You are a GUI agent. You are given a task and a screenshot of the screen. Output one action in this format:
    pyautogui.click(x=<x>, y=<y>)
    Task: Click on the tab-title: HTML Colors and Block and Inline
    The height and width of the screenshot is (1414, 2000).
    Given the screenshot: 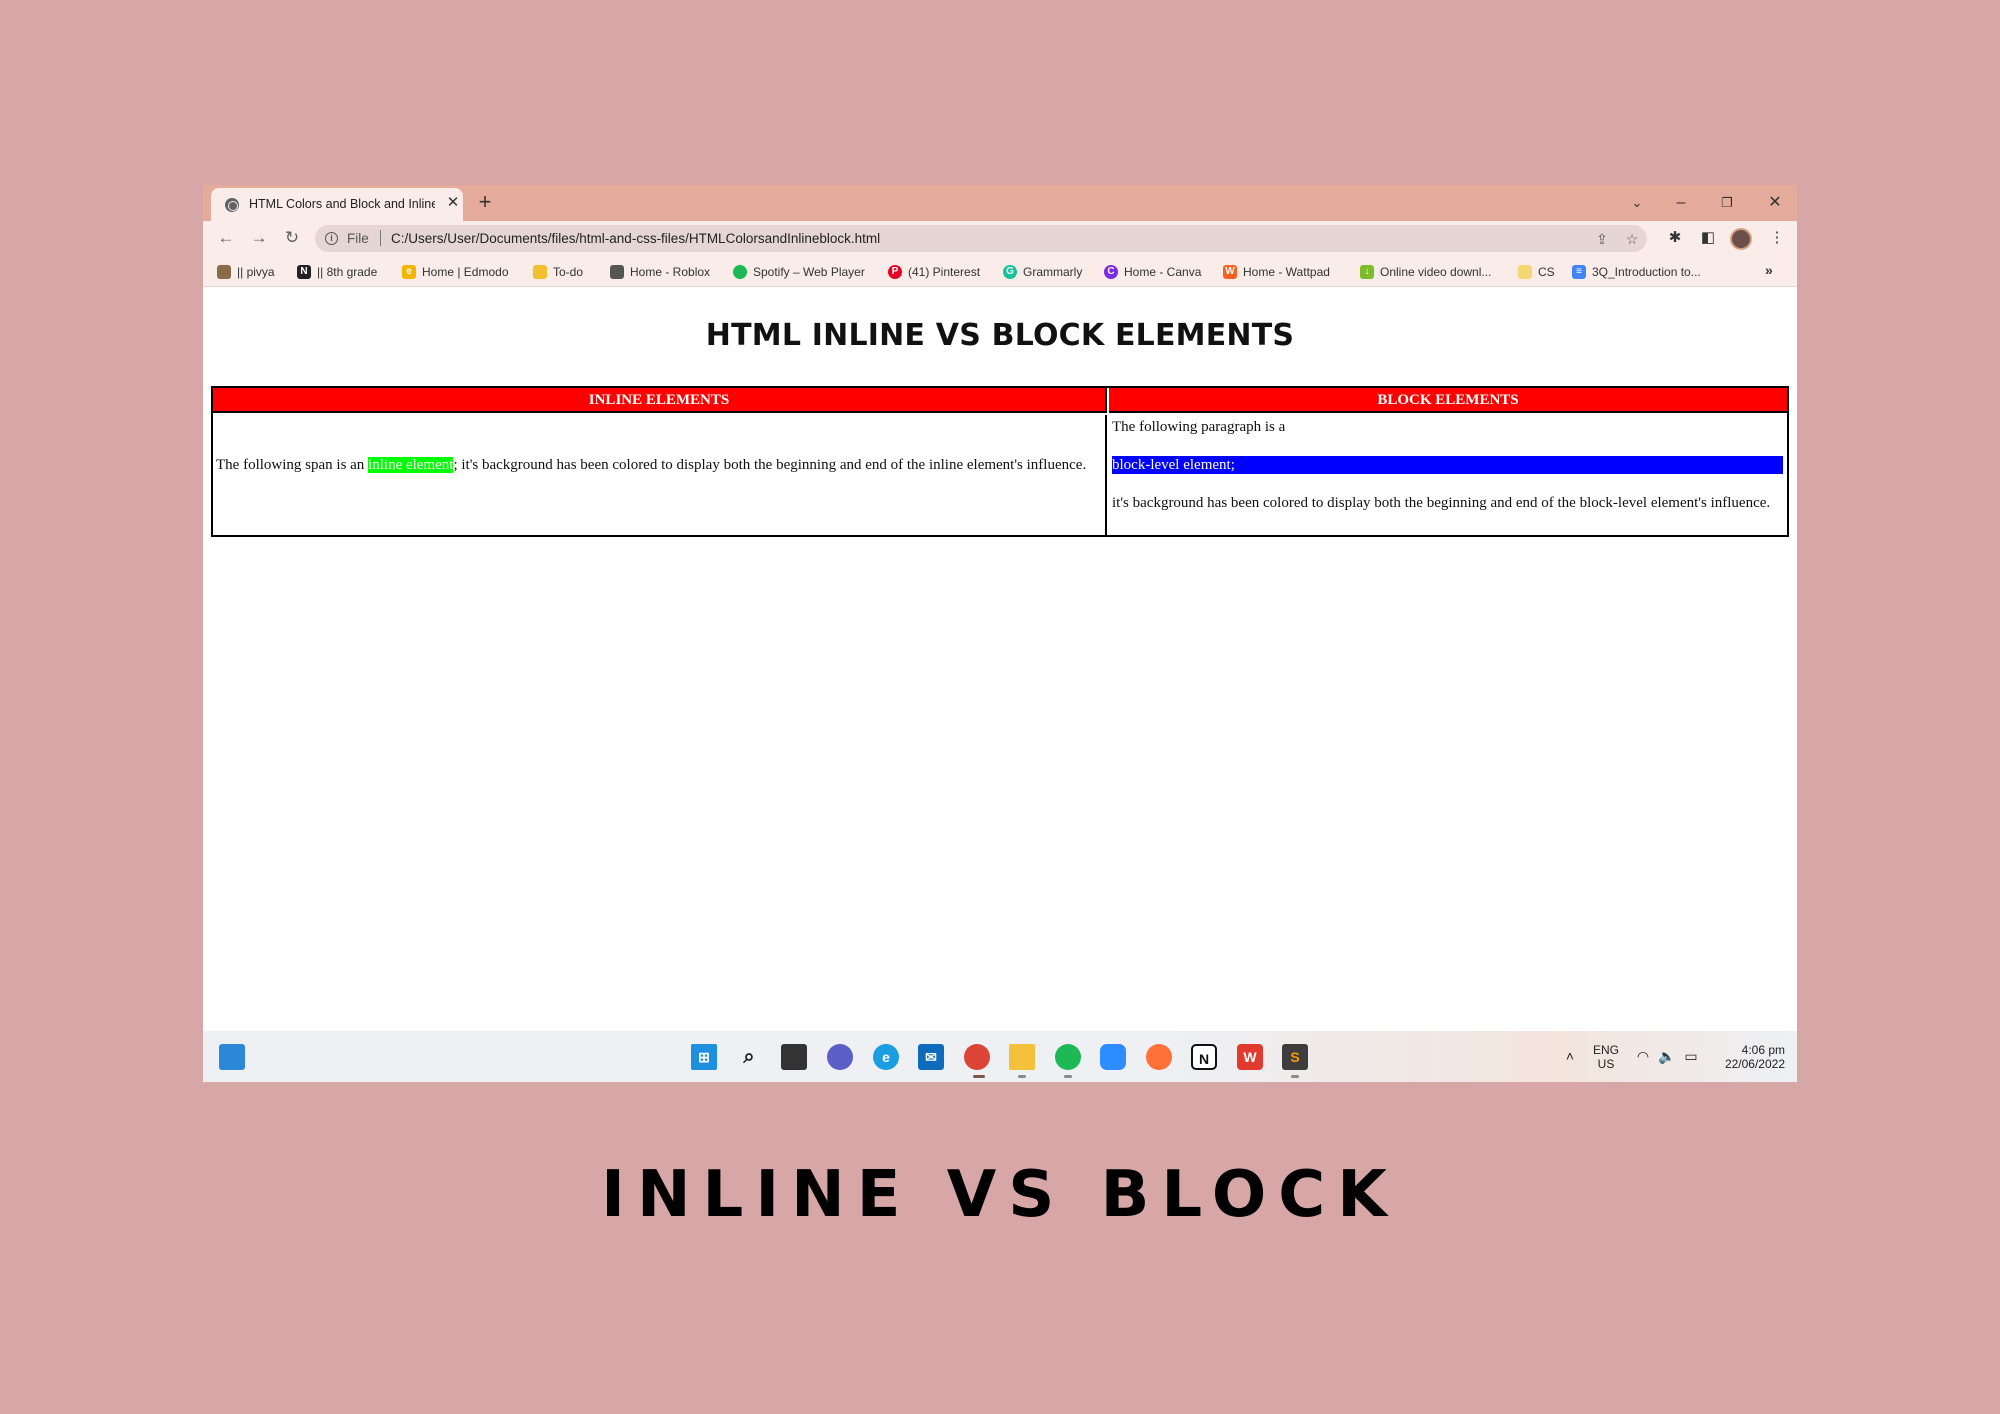 What is the action you would take?
    pyautogui.click(x=342, y=204)
    